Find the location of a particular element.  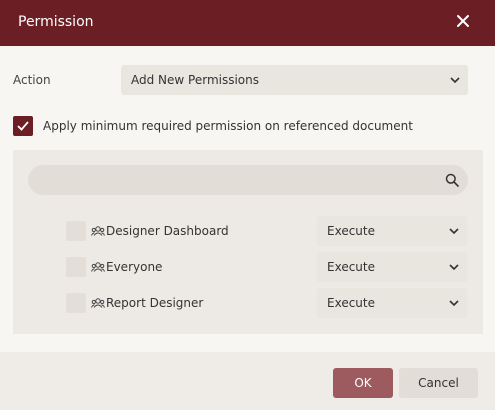

apply-min-permission-checkbox is located at coordinates (23, 126).